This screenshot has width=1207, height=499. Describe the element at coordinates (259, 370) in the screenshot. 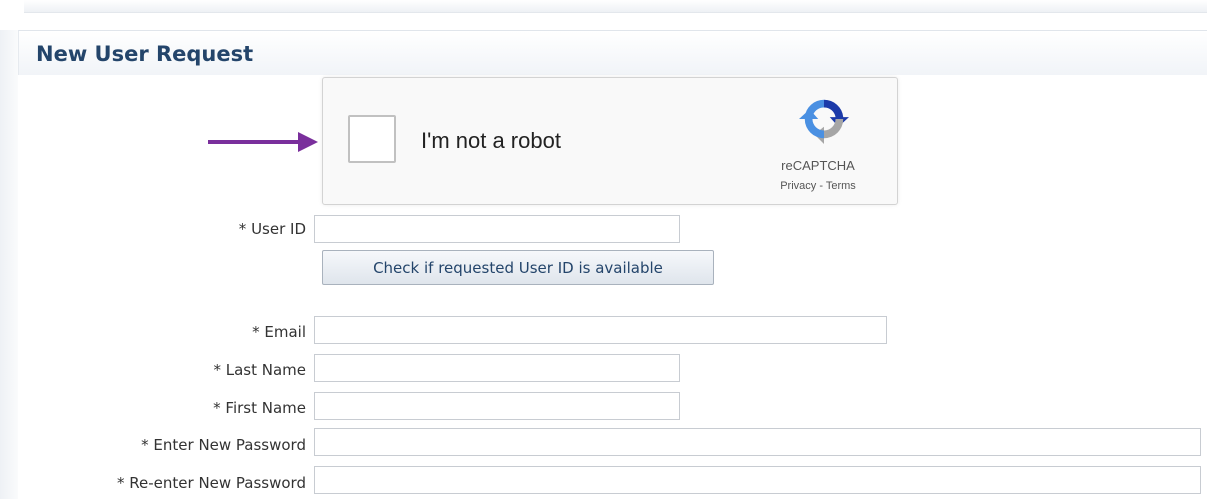

I see `last-name-label: * Last Name` at that location.